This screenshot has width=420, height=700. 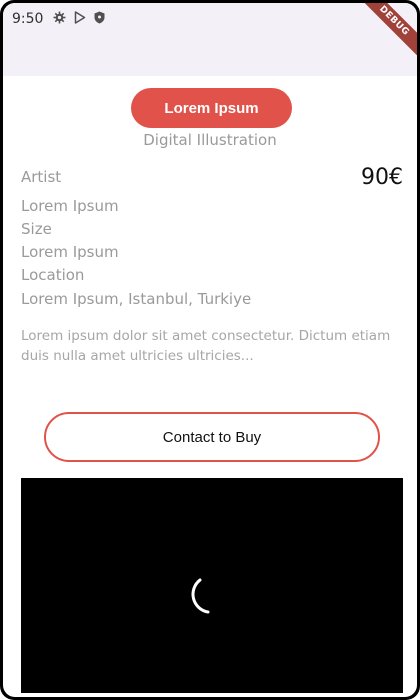 What do you see at coordinates (70, 206) in the screenshot?
I see `artist-value: Lorem Ipsum` at bounding box center [70, 206].